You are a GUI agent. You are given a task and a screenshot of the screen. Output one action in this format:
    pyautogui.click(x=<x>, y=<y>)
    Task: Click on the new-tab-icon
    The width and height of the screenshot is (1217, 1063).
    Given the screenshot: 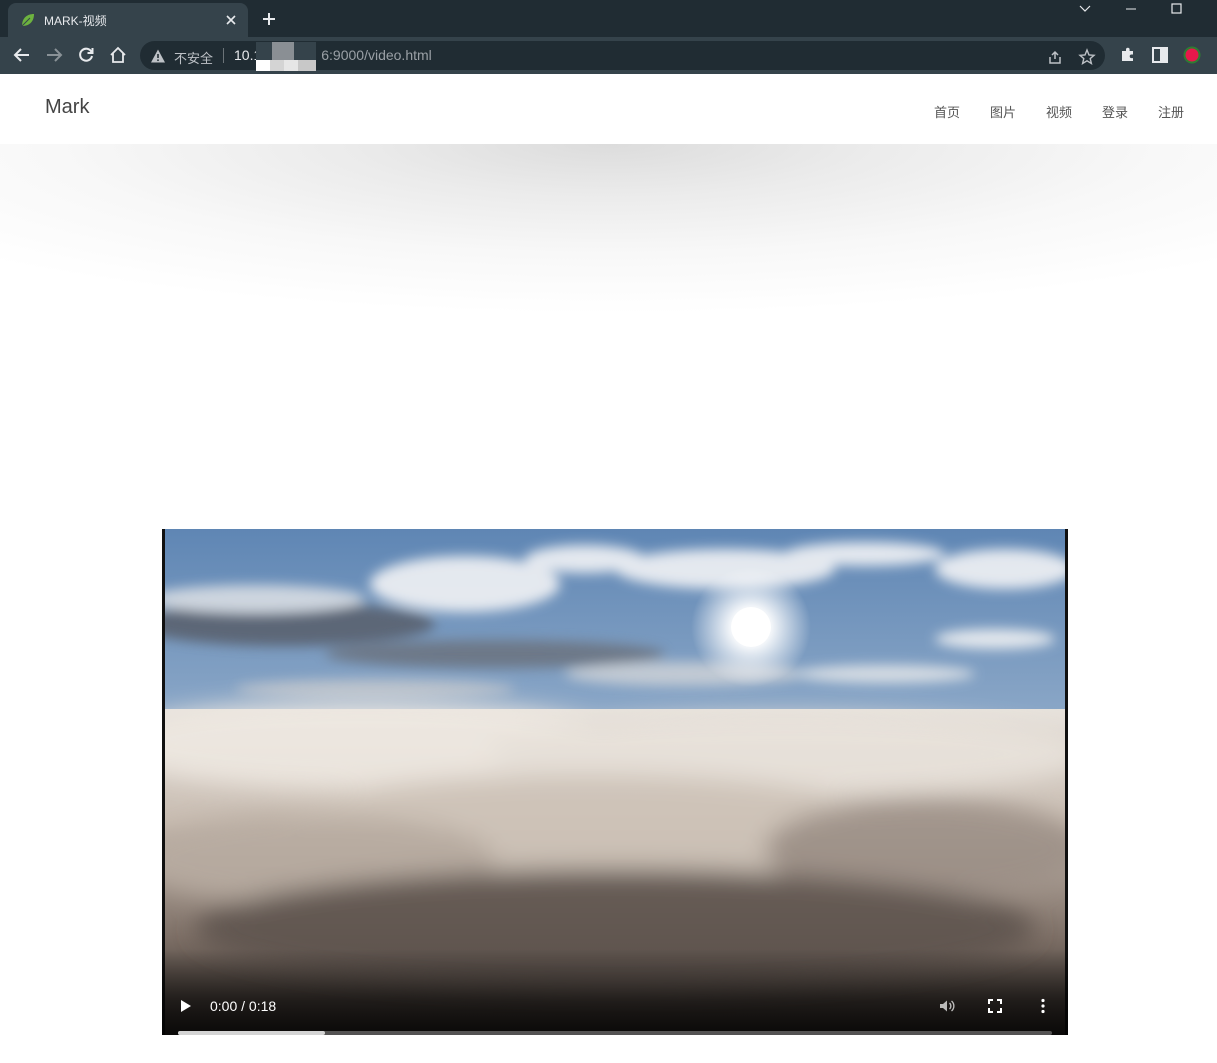 What is the action you would take?
    pyautogui.click(x=269, y=19)
    